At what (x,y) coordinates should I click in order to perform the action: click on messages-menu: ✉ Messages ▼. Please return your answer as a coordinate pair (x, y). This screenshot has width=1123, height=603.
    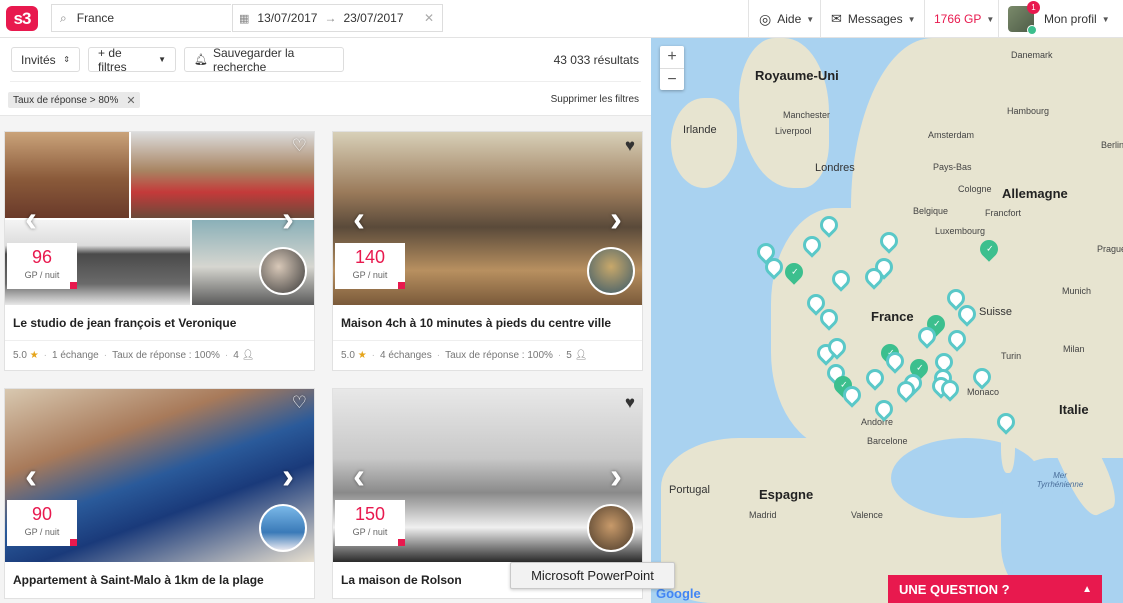
    Looking at the image, I should click on (872, 19).